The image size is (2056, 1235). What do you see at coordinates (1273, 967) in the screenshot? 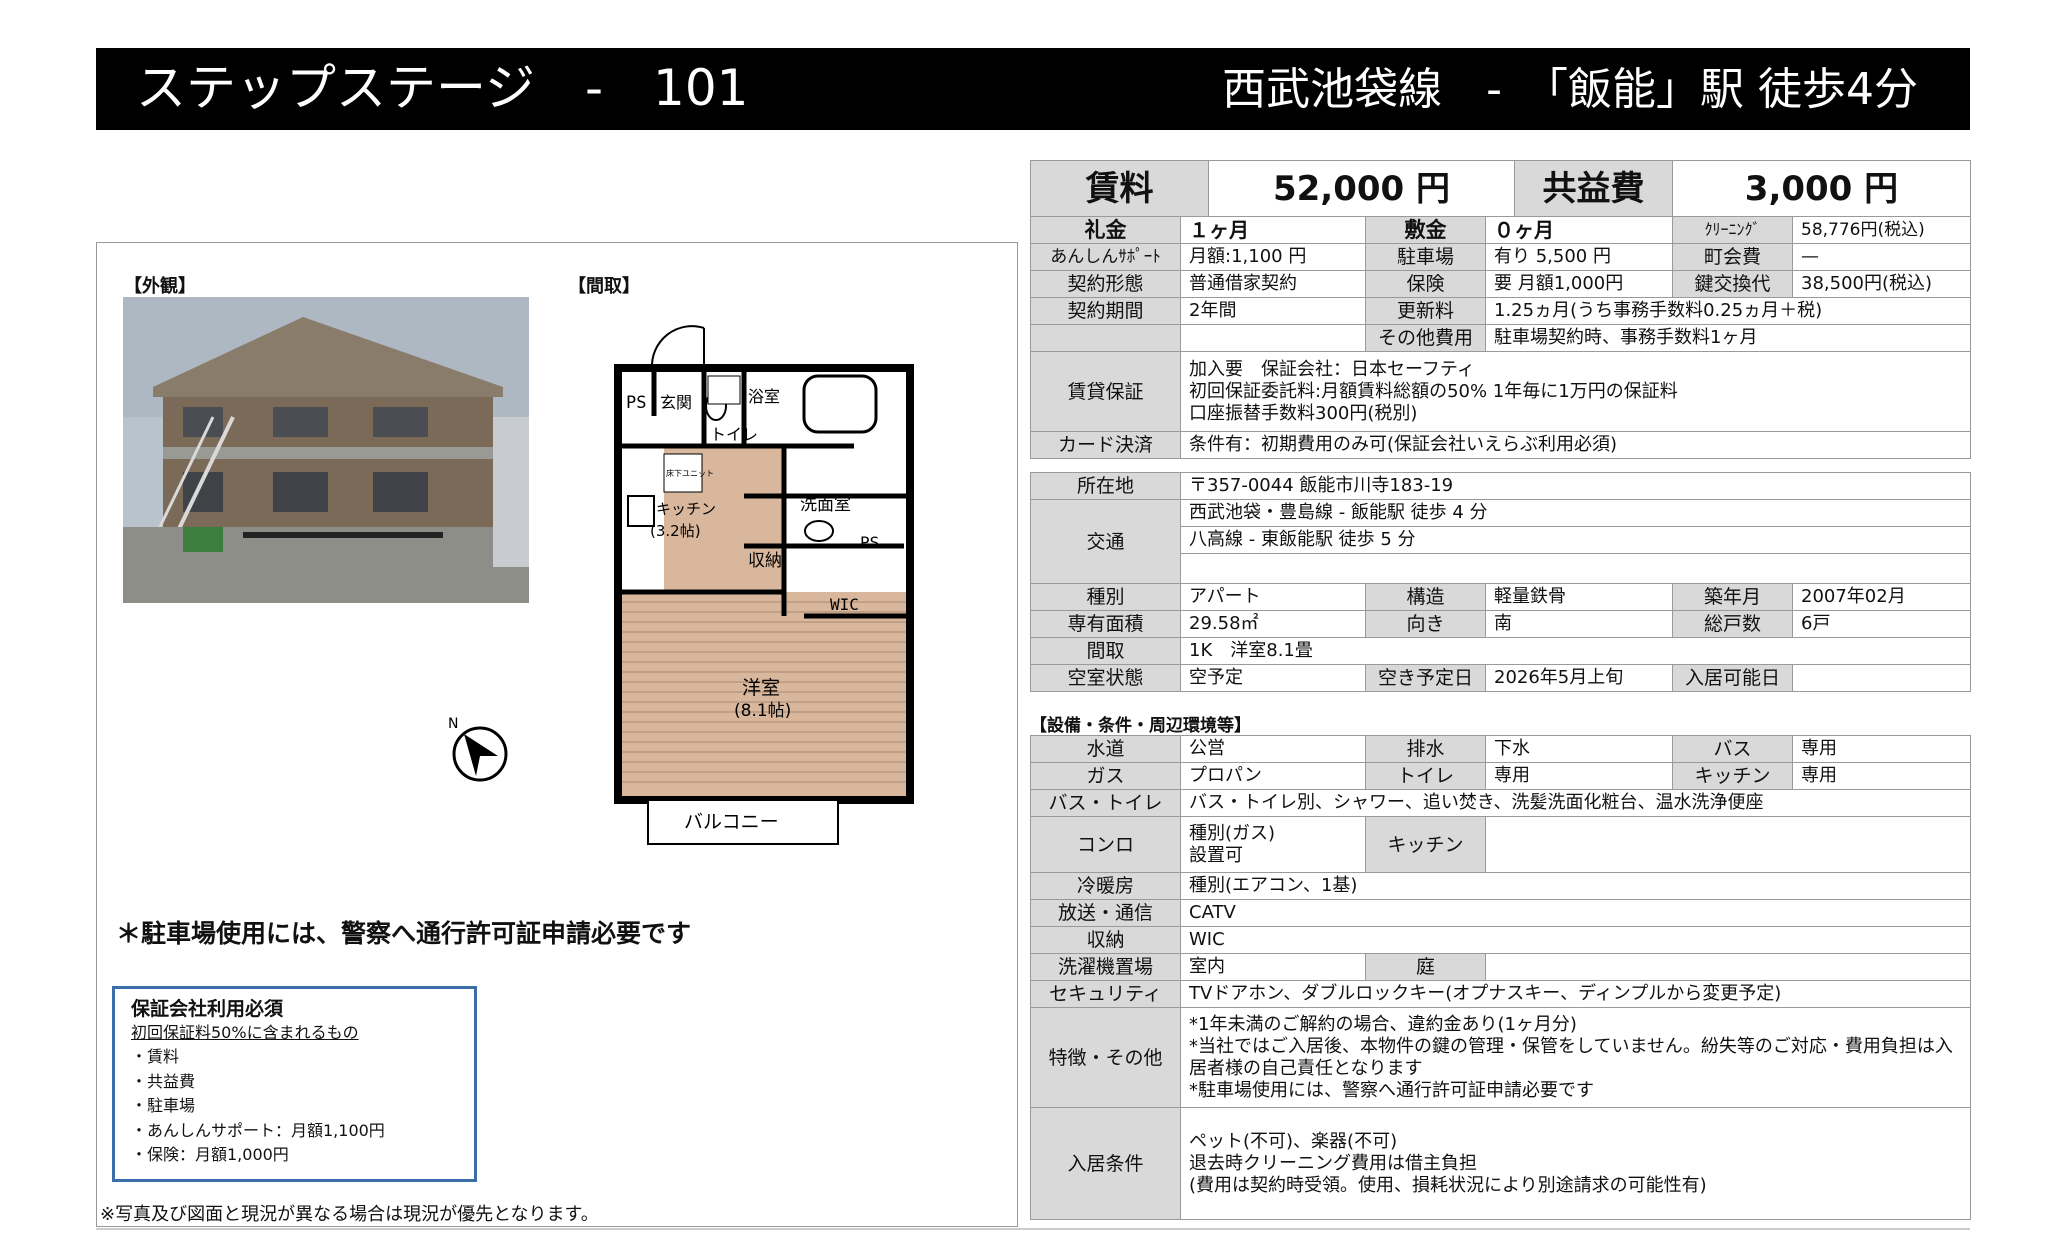
I see `washer-value: 室内` at bounding box center [1273, 967].